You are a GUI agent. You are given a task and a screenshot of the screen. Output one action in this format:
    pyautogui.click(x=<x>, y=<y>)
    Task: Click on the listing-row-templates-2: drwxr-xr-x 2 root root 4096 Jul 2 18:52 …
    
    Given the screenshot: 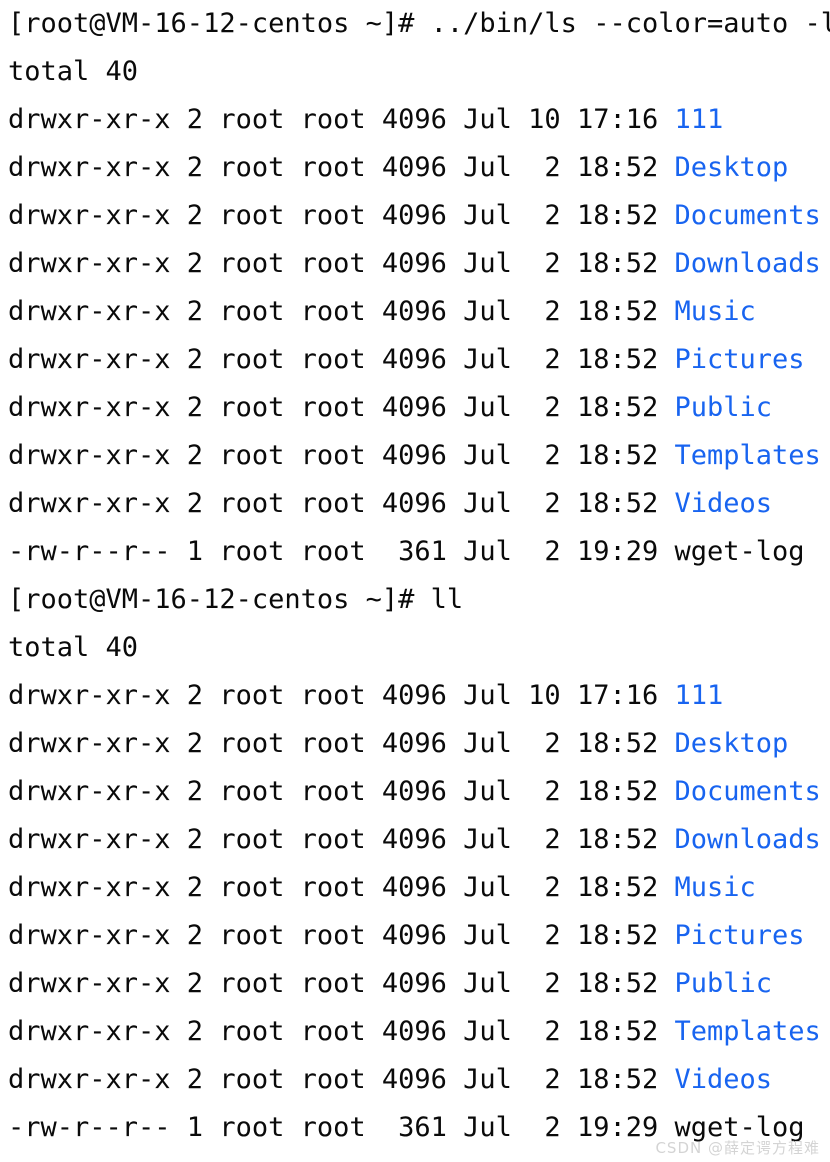 What is the action you would take?
    pyautogui.click(x=415, y=1032)
    